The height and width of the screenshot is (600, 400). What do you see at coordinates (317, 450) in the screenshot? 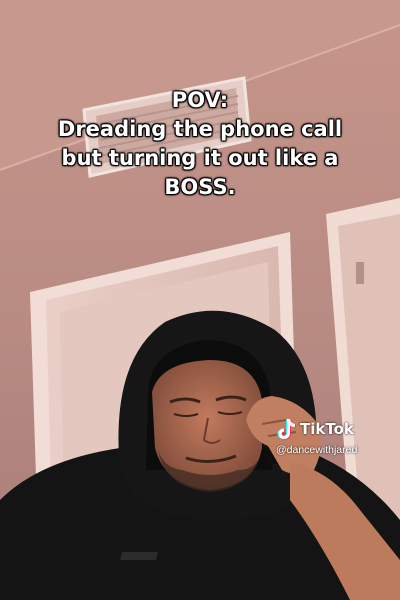
I see `creator-handle: @dancewithjared` at bounding box center [317, 450].